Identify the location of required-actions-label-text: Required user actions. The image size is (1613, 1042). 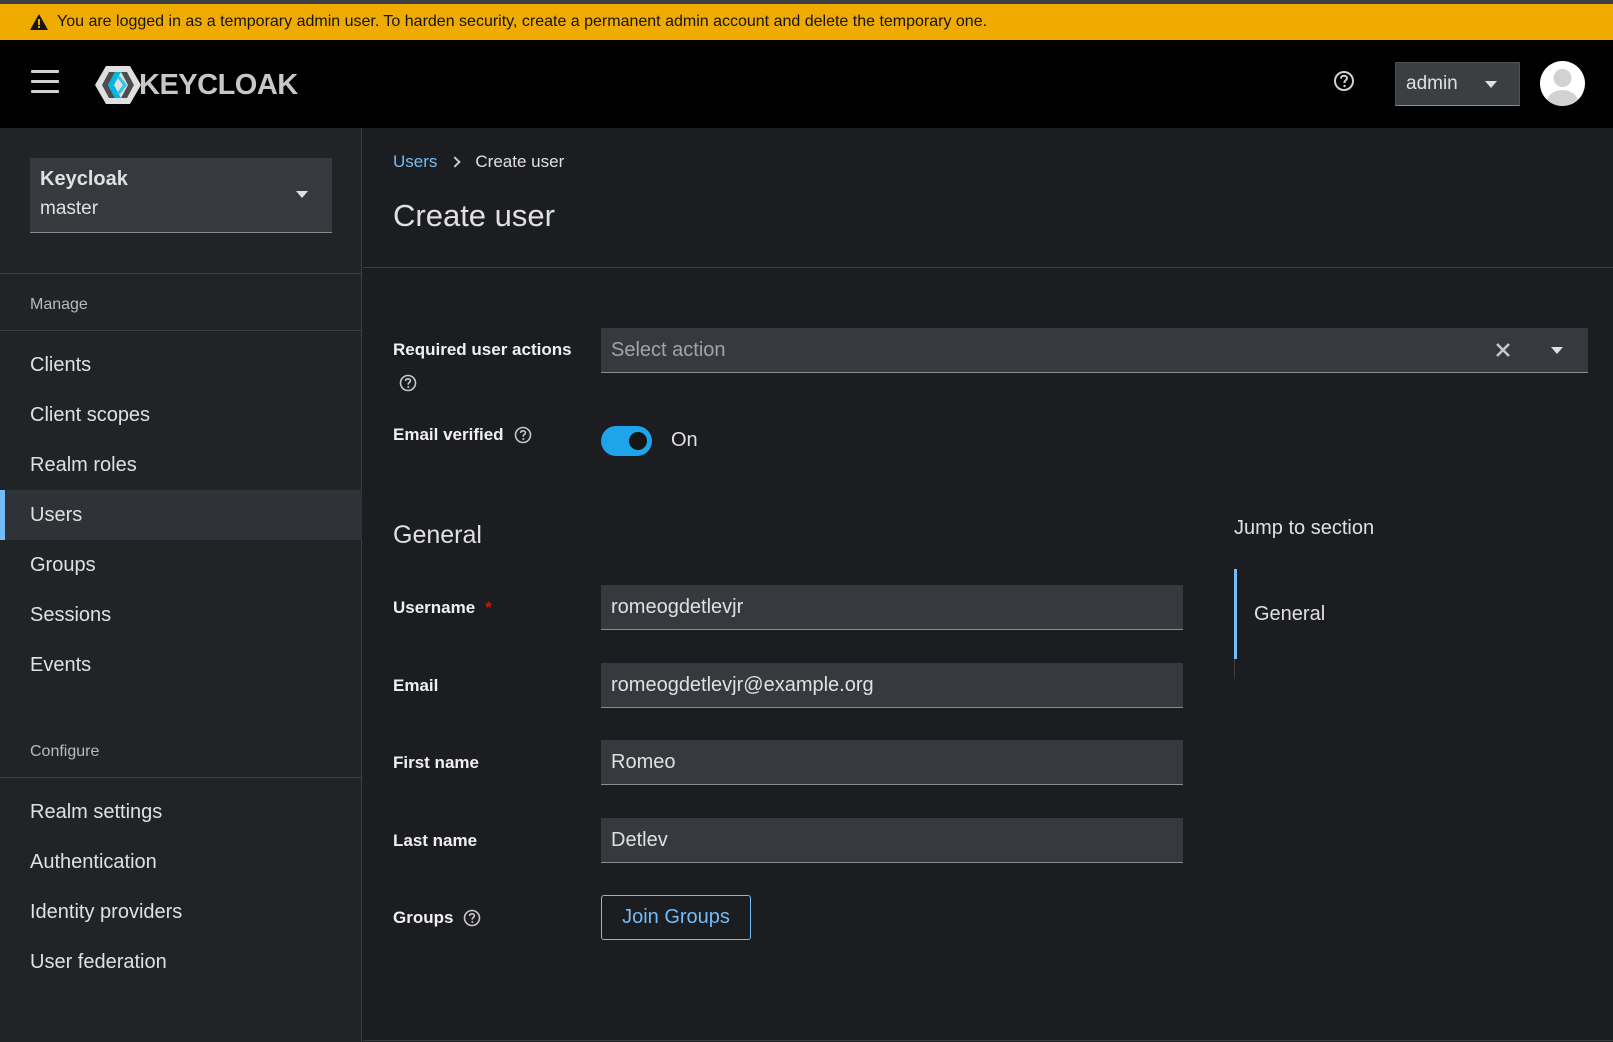
(482, 349).